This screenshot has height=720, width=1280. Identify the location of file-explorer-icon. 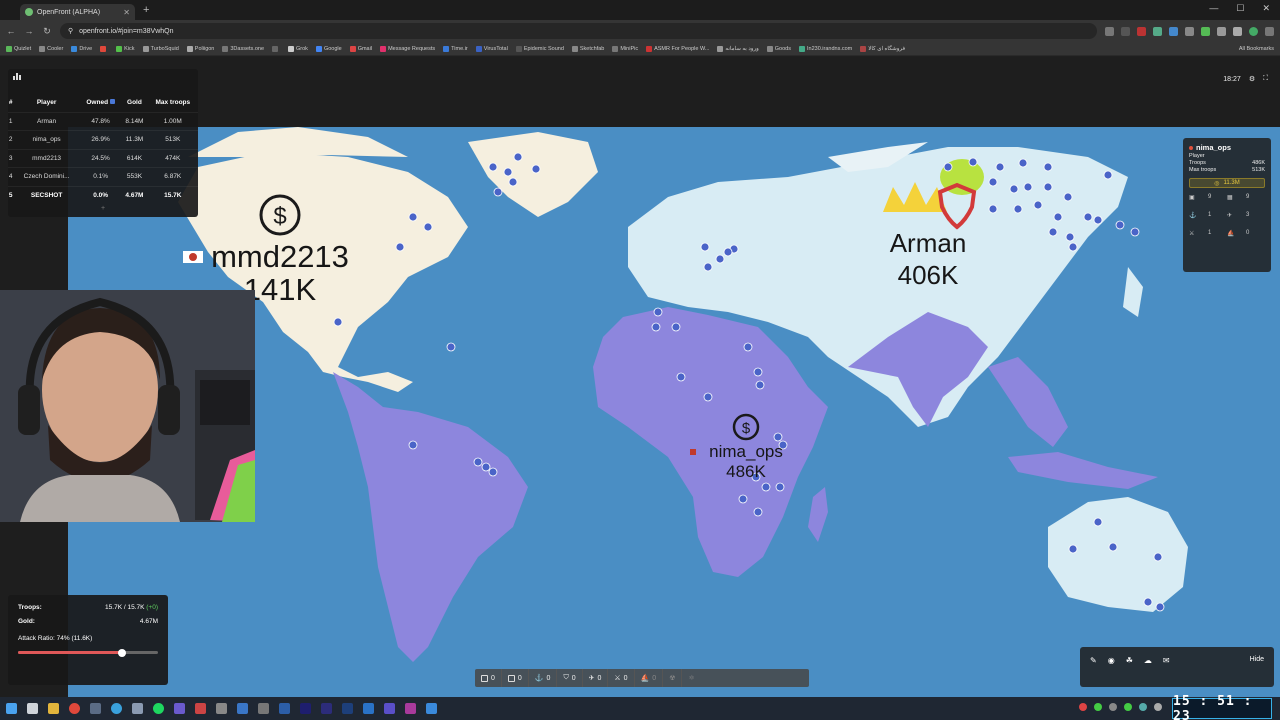
(53, 708).